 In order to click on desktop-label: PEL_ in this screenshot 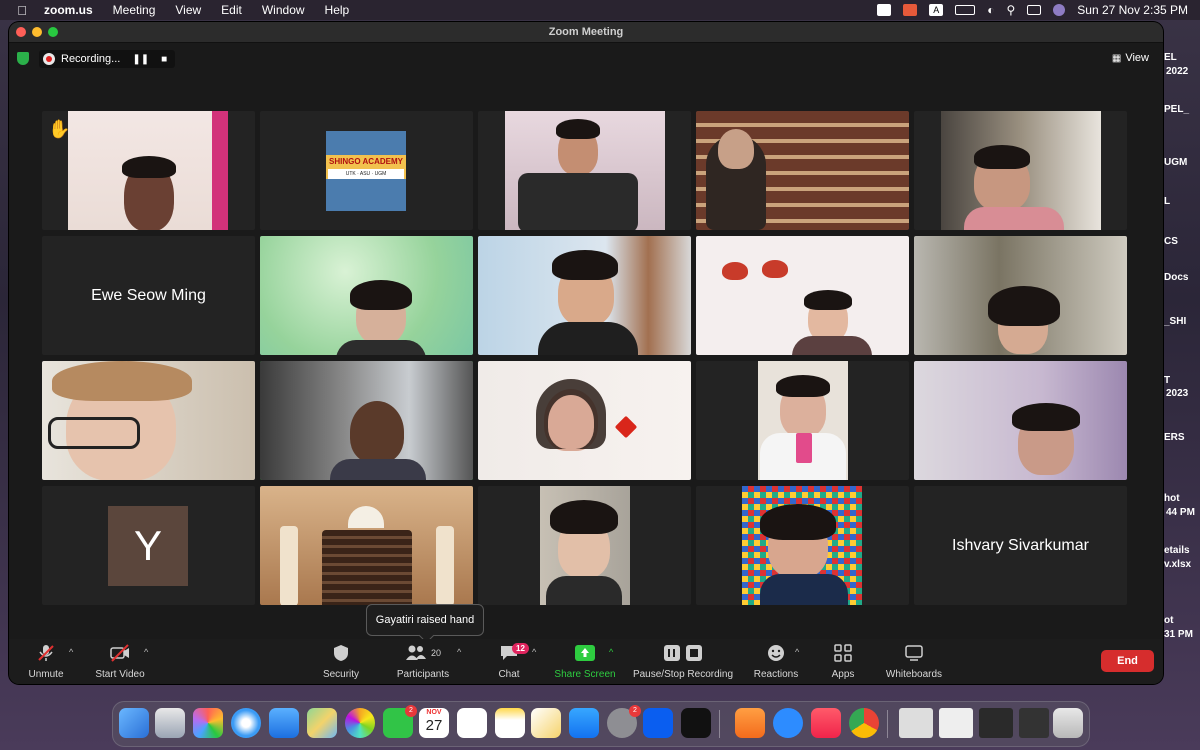, I will do `click(1177, 109)`.